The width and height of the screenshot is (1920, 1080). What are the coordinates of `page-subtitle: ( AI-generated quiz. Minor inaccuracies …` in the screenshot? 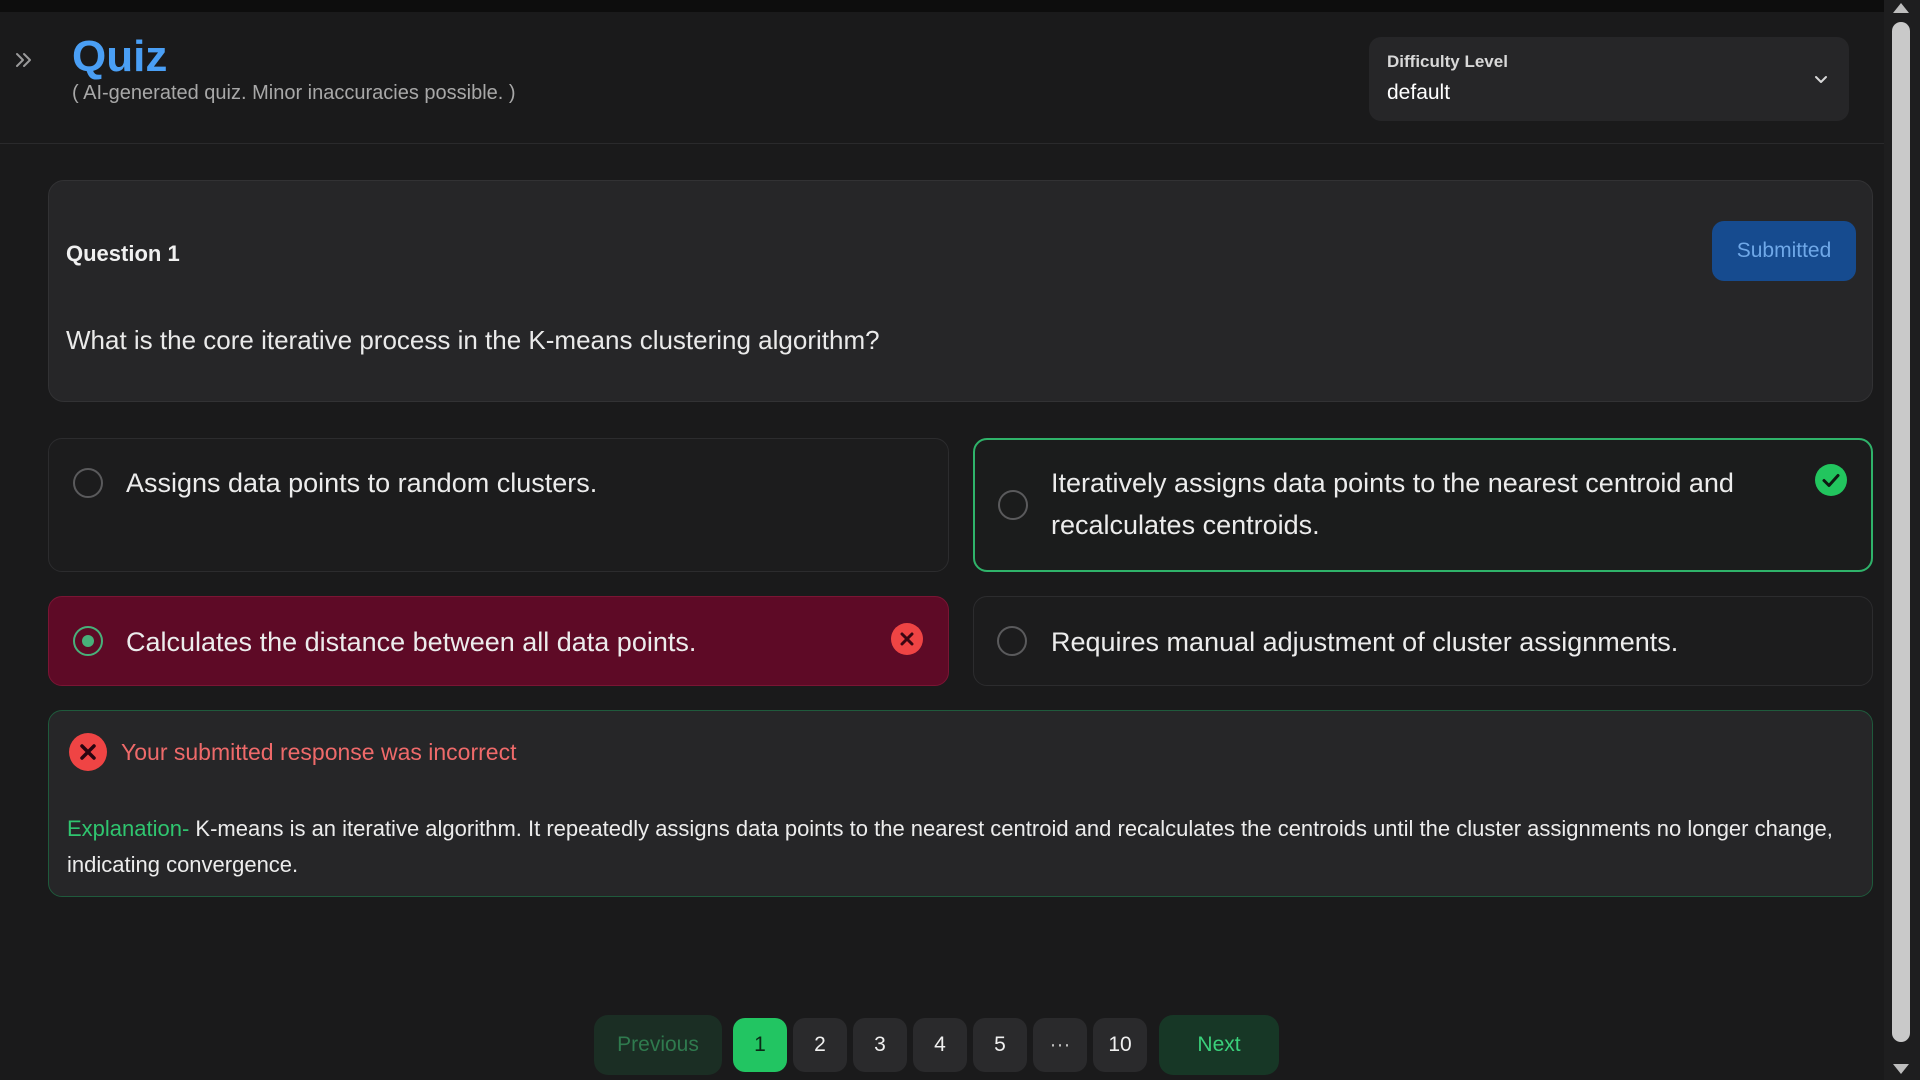 It's located at (294, 93).